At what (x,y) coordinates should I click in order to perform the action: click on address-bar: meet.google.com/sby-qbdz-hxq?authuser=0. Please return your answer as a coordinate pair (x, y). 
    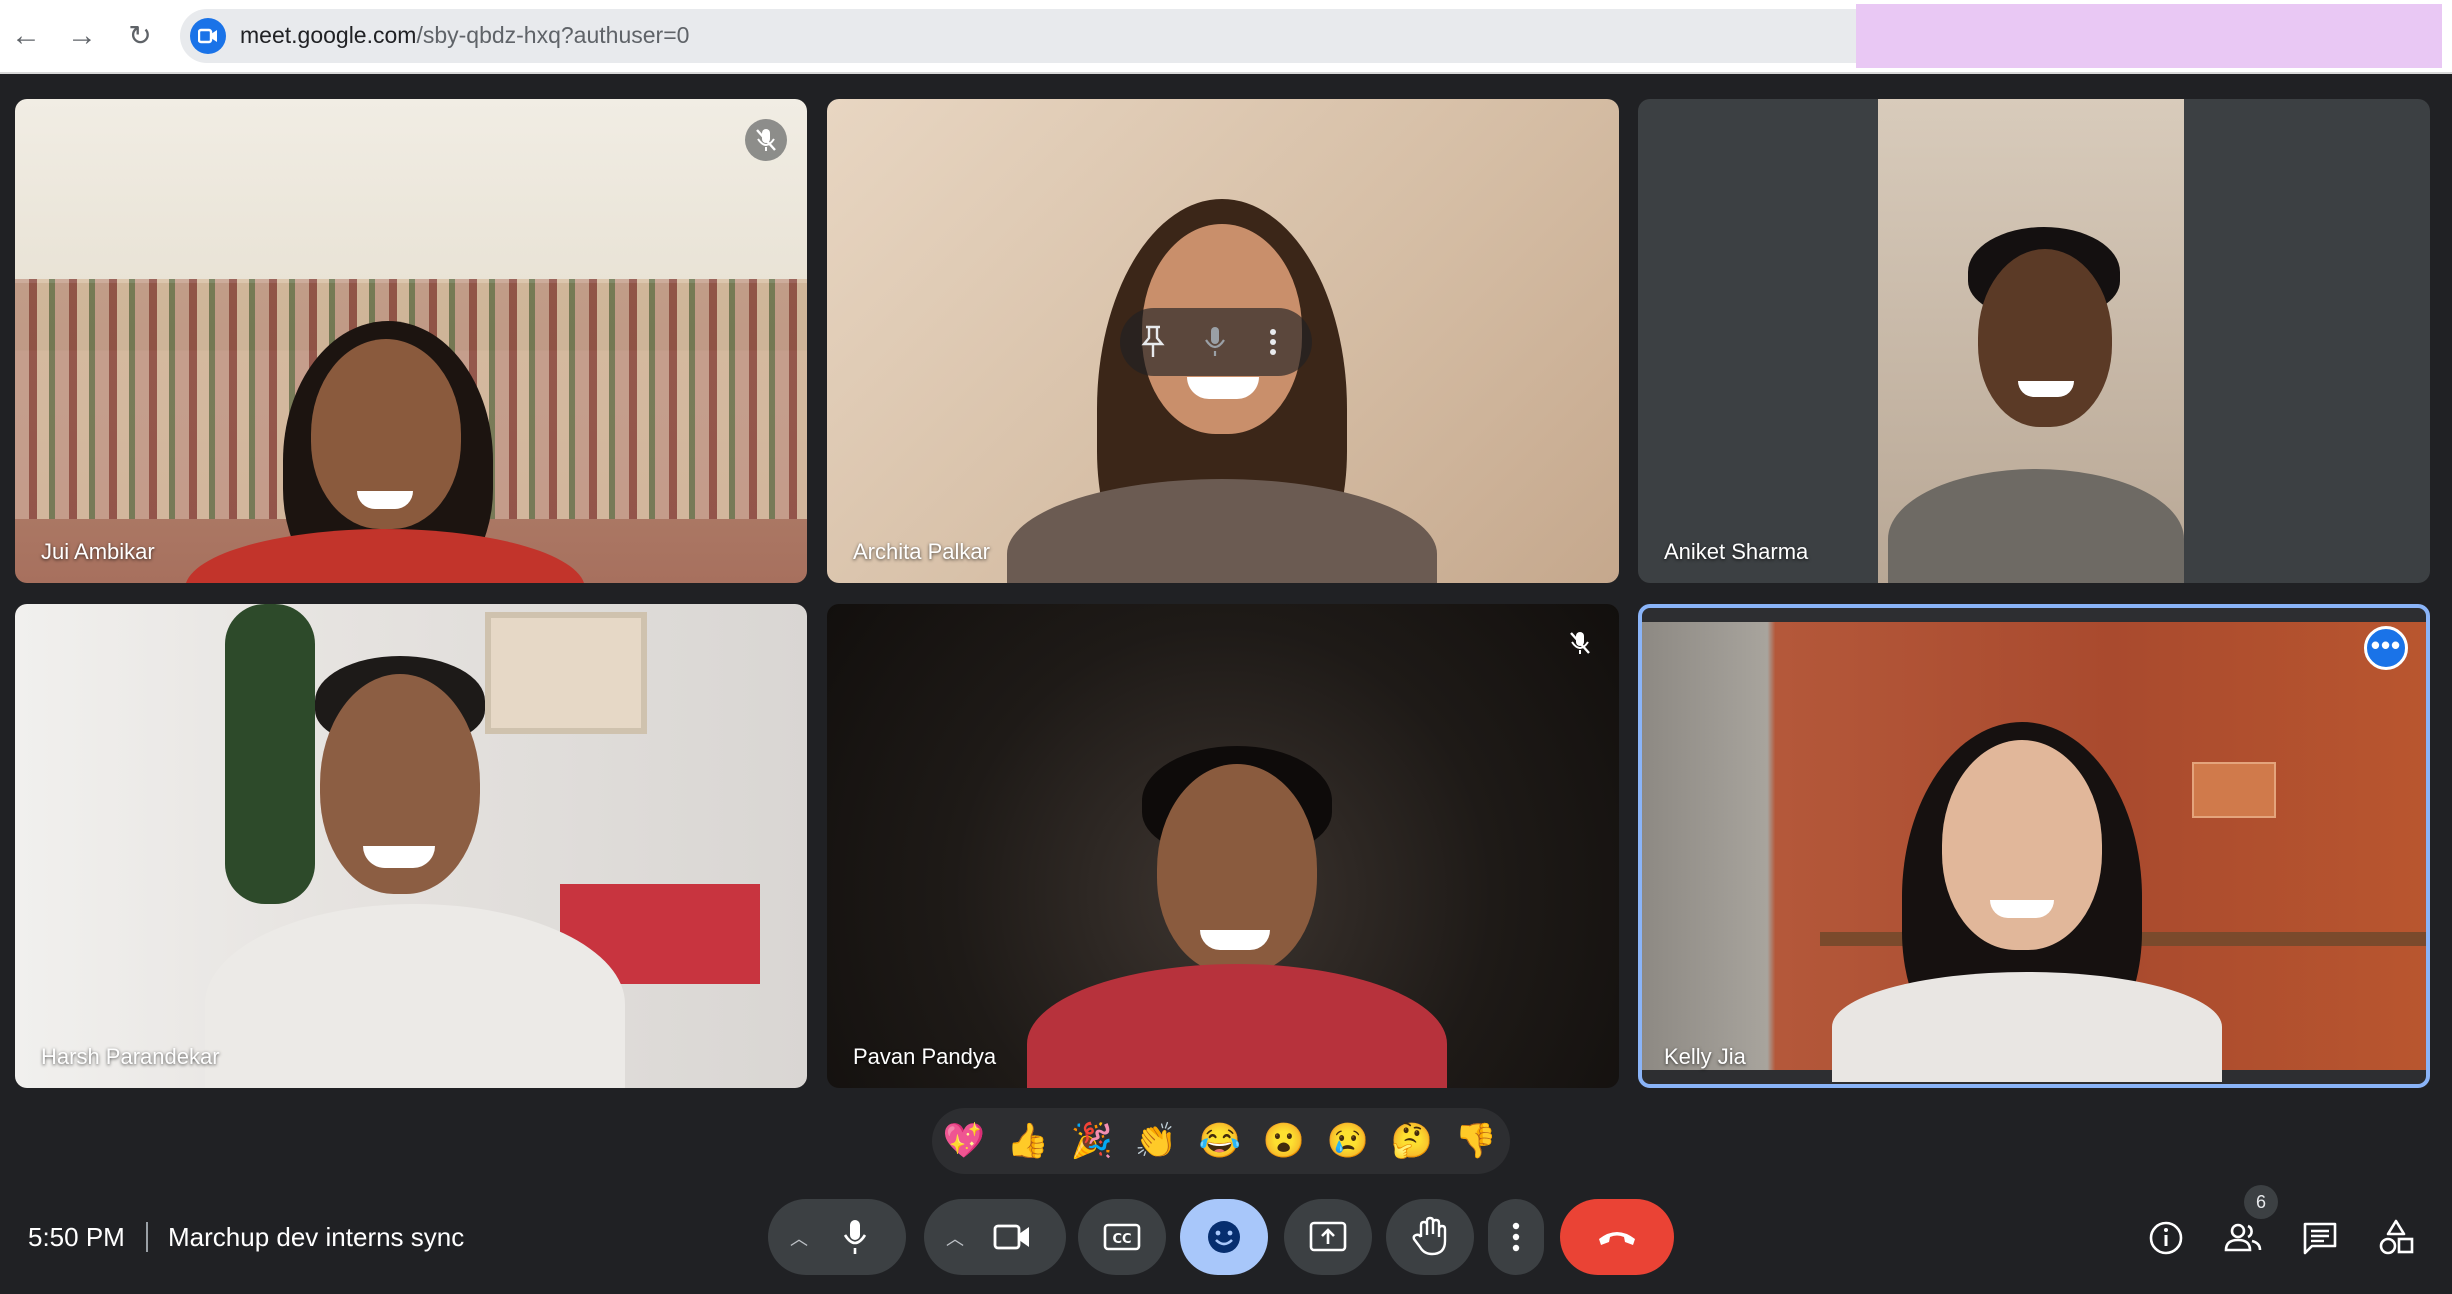
    Looking at the image, I should click on (1018, 36).